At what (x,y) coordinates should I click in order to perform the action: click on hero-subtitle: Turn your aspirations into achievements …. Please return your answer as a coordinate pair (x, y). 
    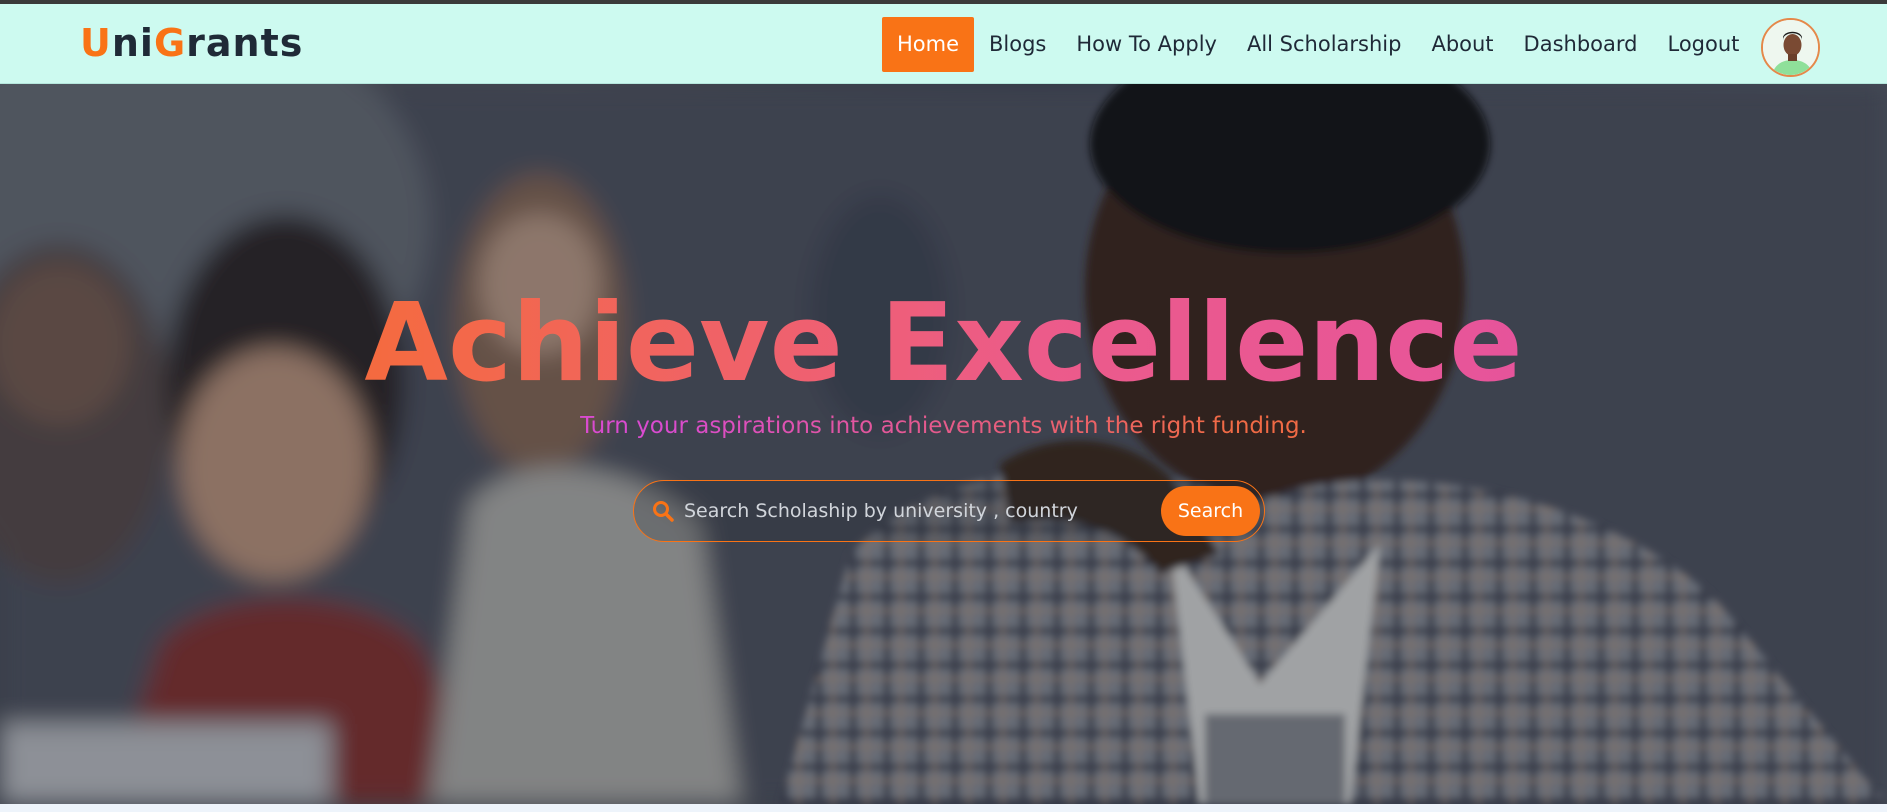
    Looking at the image, I should click on (943, 426).